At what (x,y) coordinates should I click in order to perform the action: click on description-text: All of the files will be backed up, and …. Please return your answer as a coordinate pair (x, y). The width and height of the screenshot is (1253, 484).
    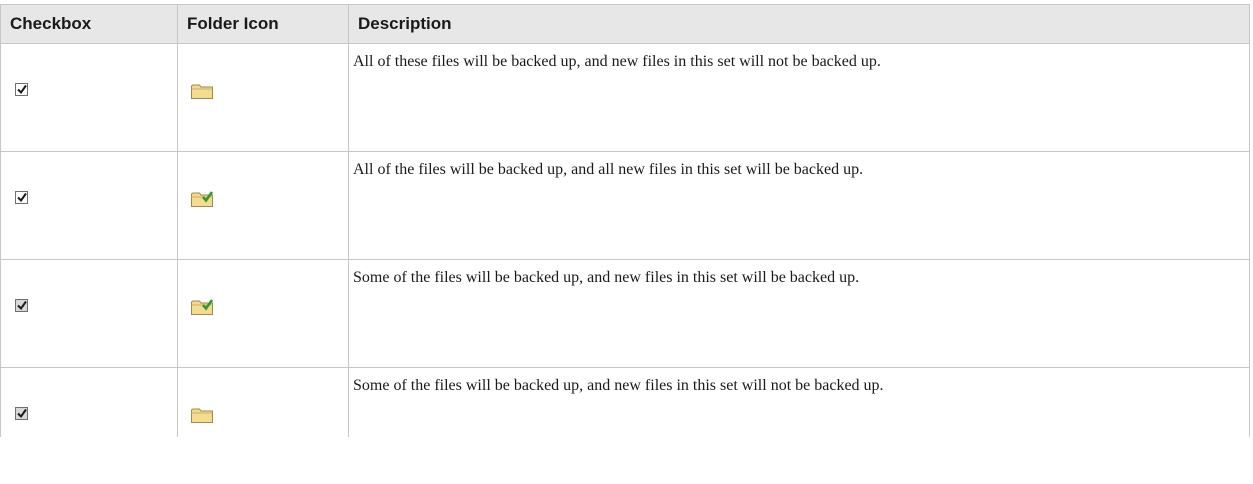
    Looking at the image, I should click on (608, 169).